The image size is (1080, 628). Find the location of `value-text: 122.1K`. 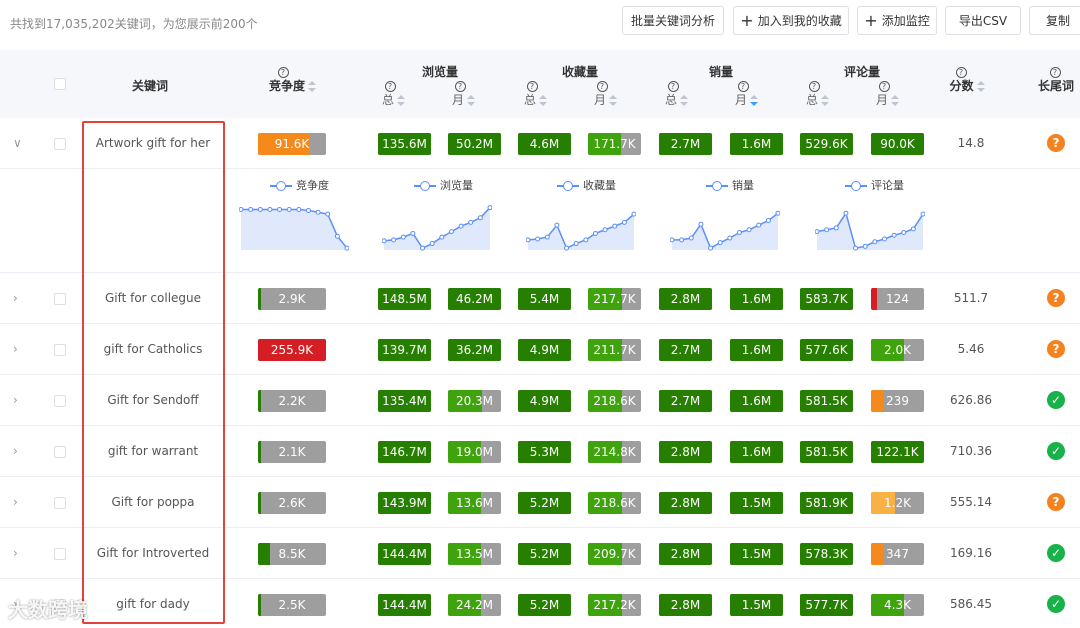

value-text: 122.1K is located at coordinates (897, 452).